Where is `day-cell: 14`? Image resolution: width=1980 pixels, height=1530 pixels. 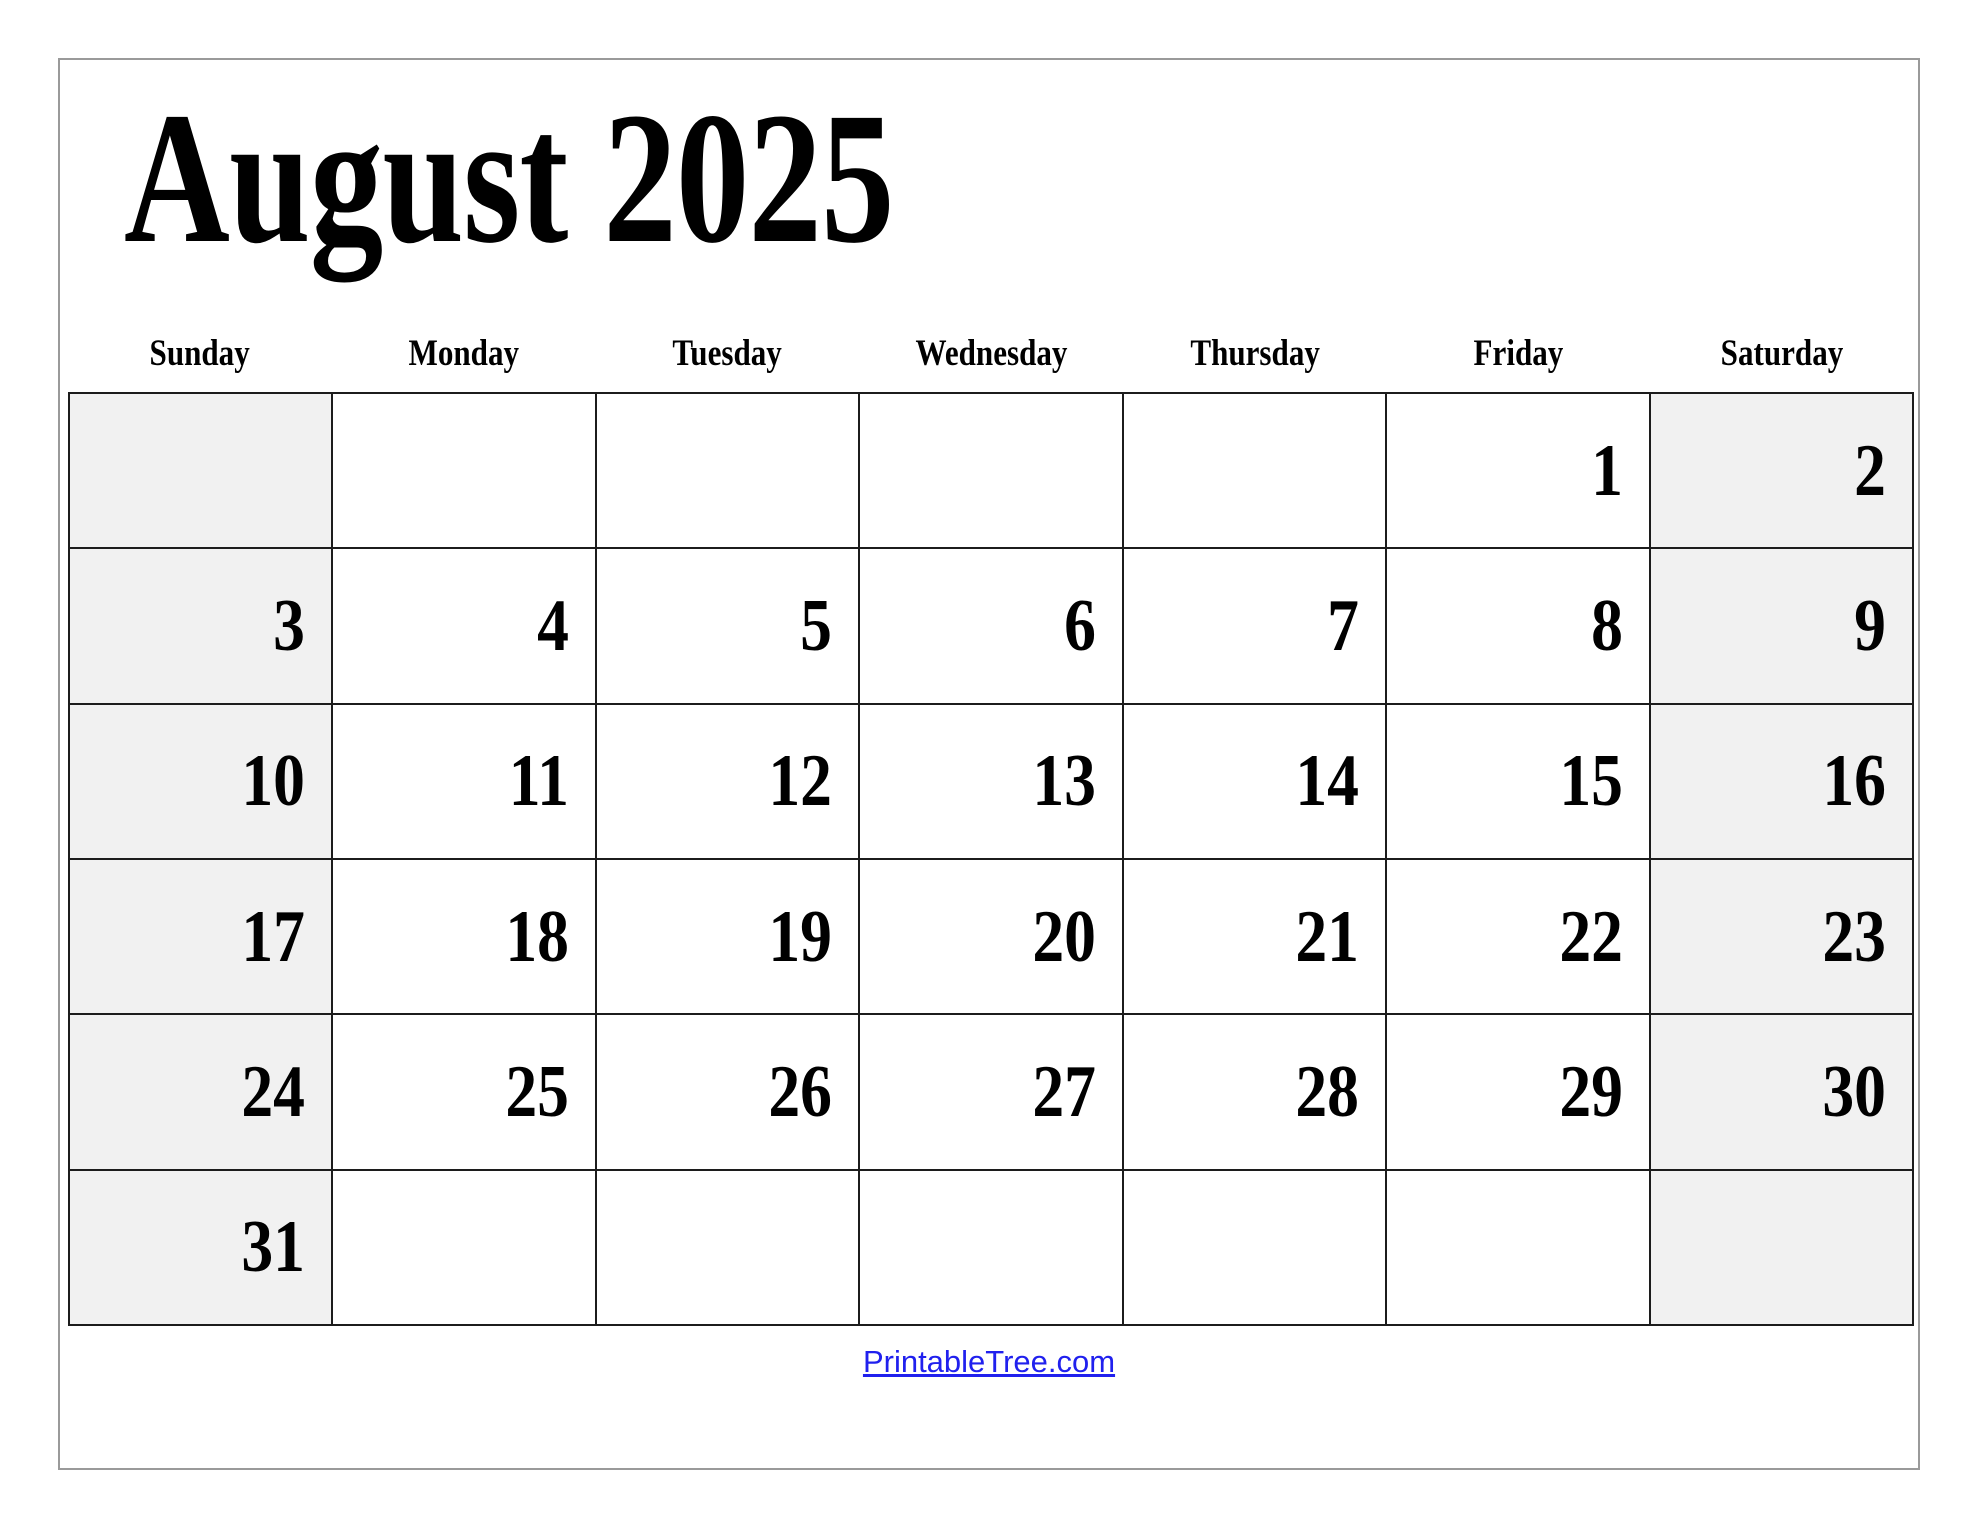 day-cell: 14 is located at coordinates (1254, 781).